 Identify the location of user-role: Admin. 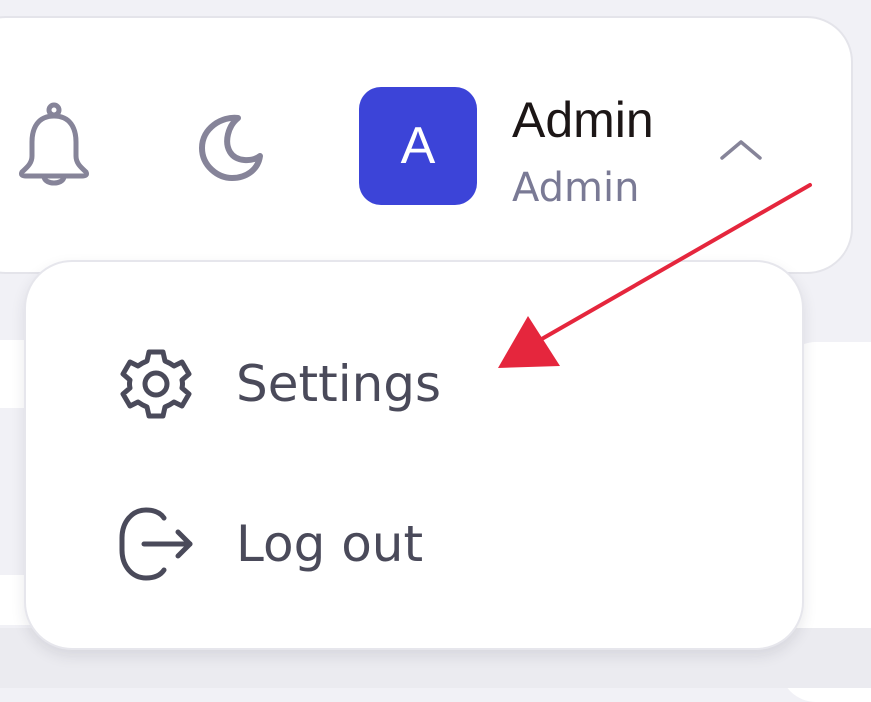
(576, 188).